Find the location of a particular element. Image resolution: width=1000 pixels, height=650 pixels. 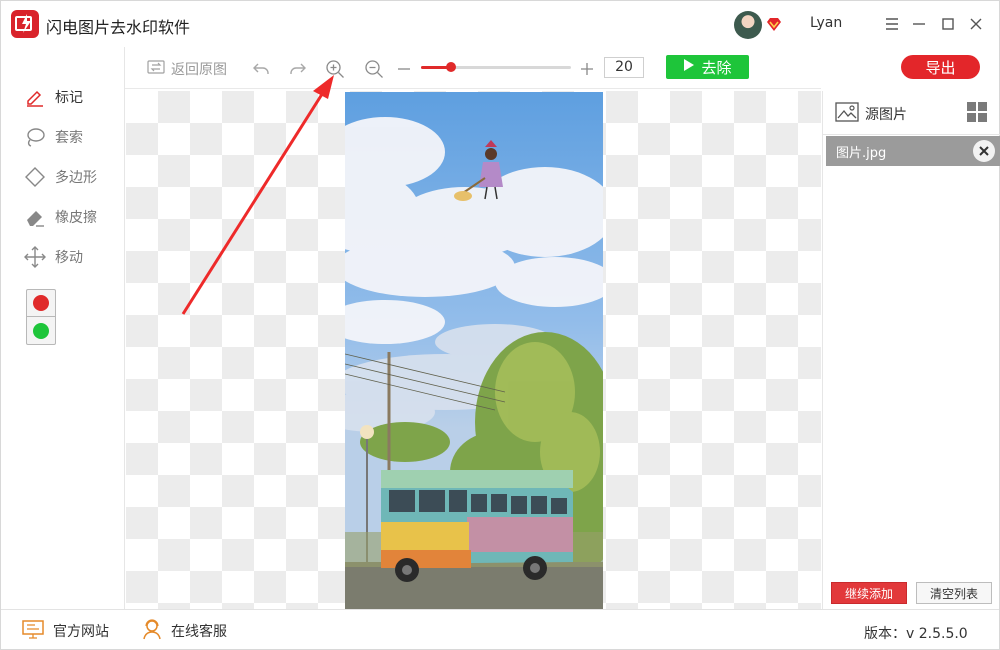

tool-label: 标记 is located at coordinates (69, 98).